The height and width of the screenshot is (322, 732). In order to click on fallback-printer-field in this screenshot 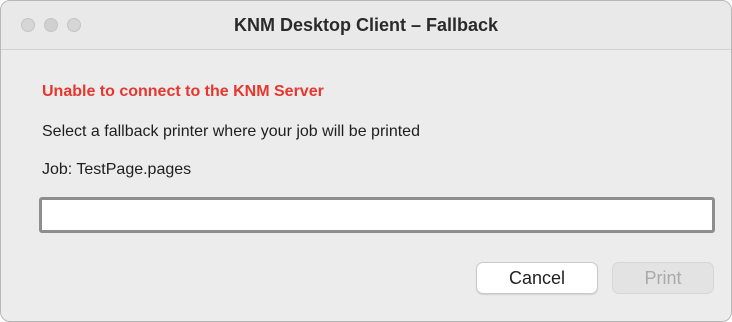, I will do `click(377, 215)`.